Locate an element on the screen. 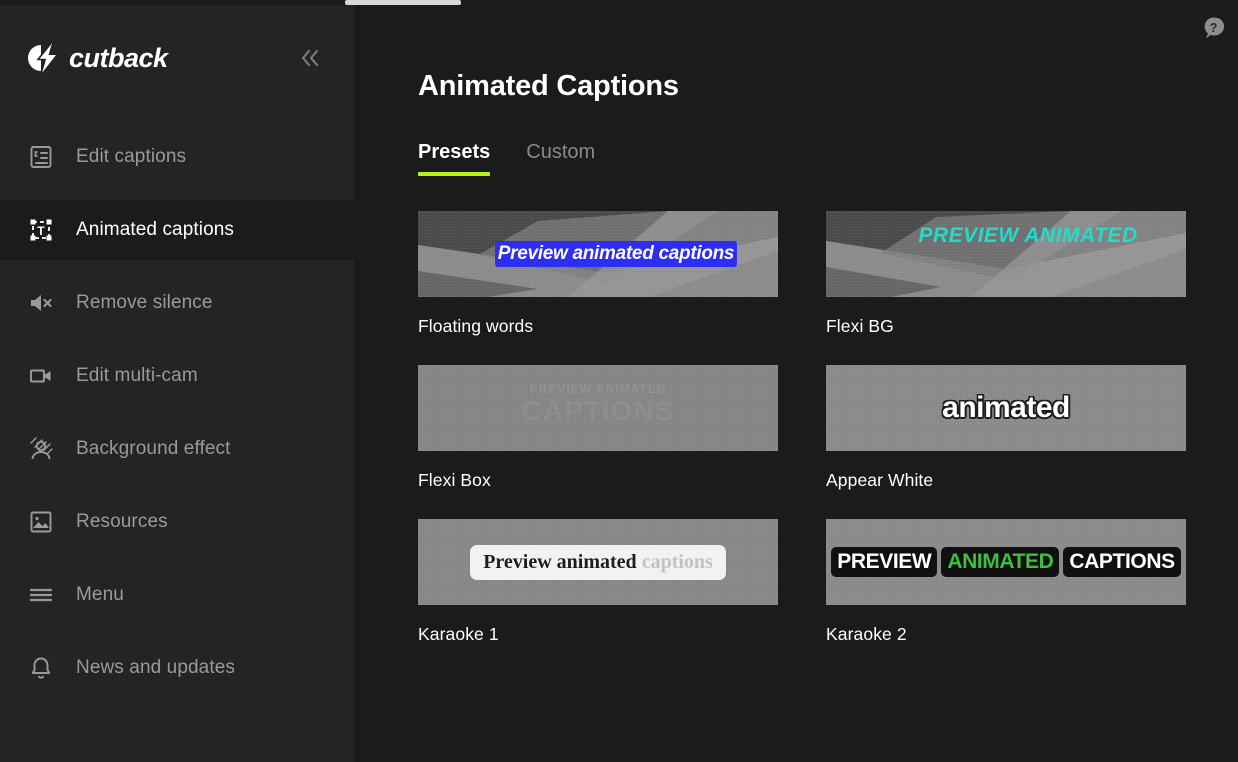 The width and height of the screenshot is (1238, 762). caption-preview: animated is located at coordinates (1006, 408).